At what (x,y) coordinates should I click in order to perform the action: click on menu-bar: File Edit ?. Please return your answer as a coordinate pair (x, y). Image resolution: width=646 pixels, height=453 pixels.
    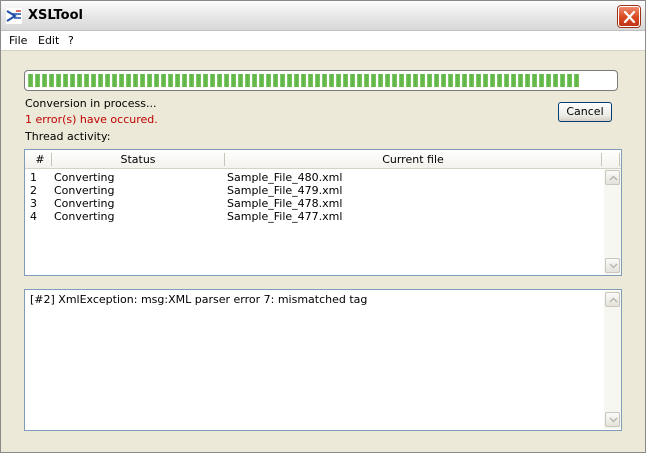
    Looking at the image, I should click on (323, 41).